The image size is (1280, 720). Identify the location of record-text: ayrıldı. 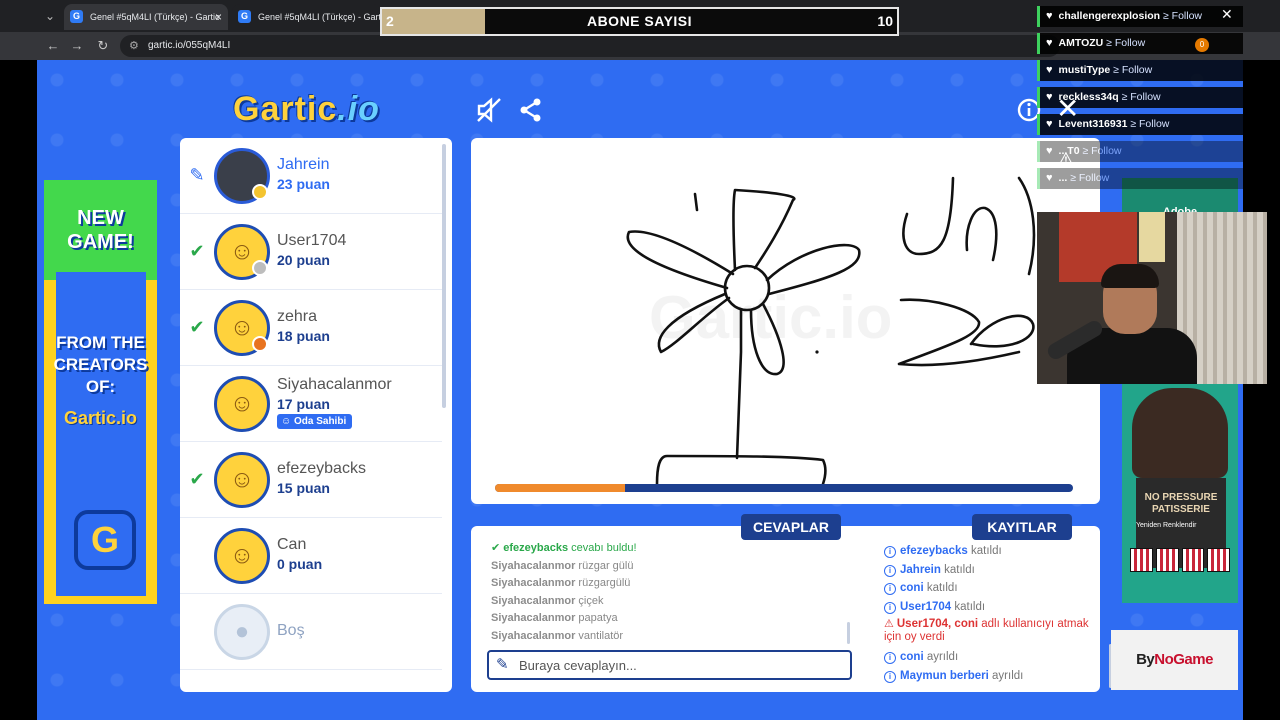
(1006, 675).